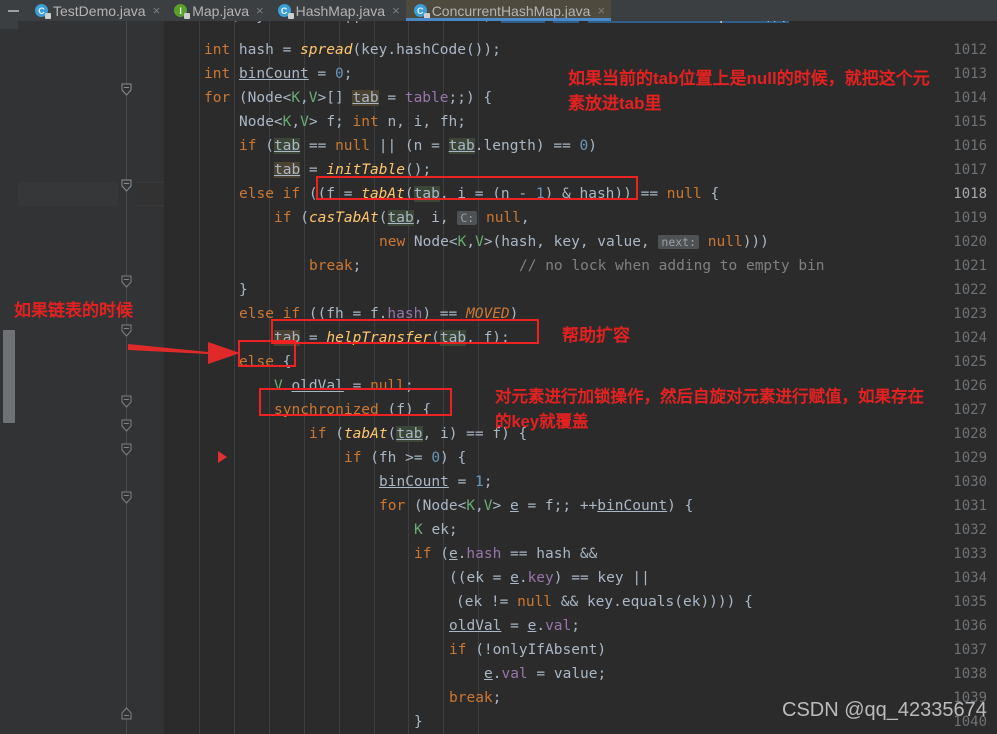  Describe the element at coordinates (545, 674) in the screenshot. I see `code-line-1038: e.val = value;` at that location.